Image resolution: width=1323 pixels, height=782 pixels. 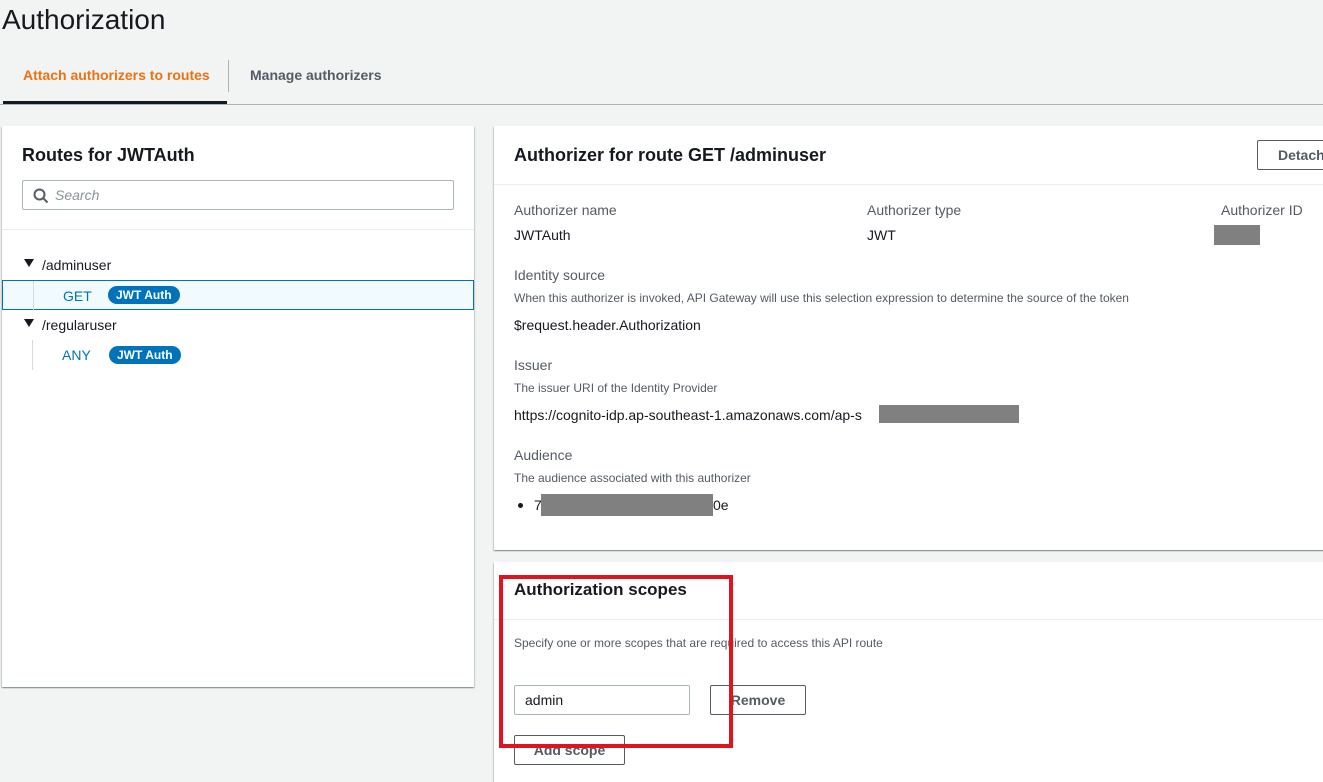 I want to click on authorizer-name-value: JWTAuth, so click(x=542, y=235).